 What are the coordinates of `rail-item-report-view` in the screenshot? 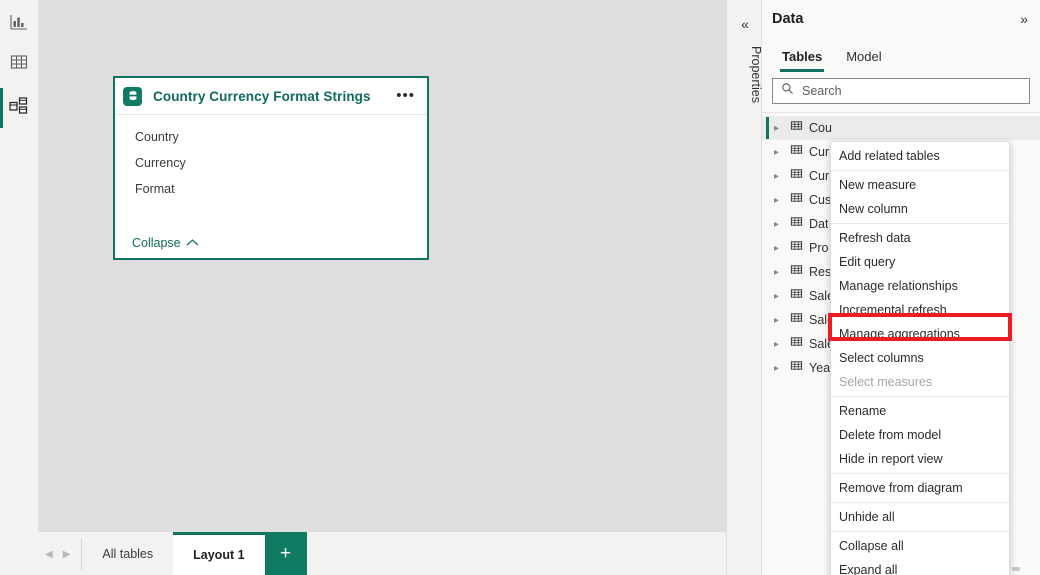 It's located at (19, 24).